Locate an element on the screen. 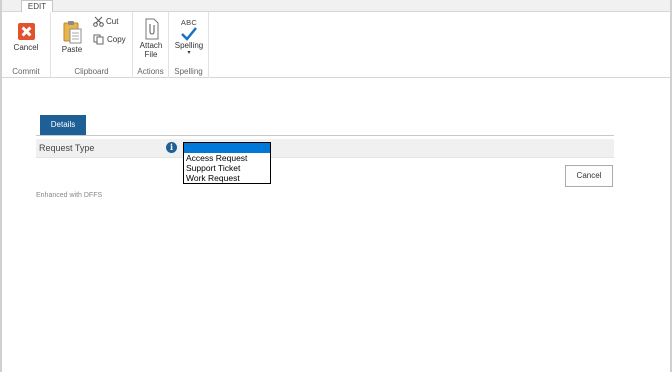  cut-label: Cut is located at coordinates (112, 21).